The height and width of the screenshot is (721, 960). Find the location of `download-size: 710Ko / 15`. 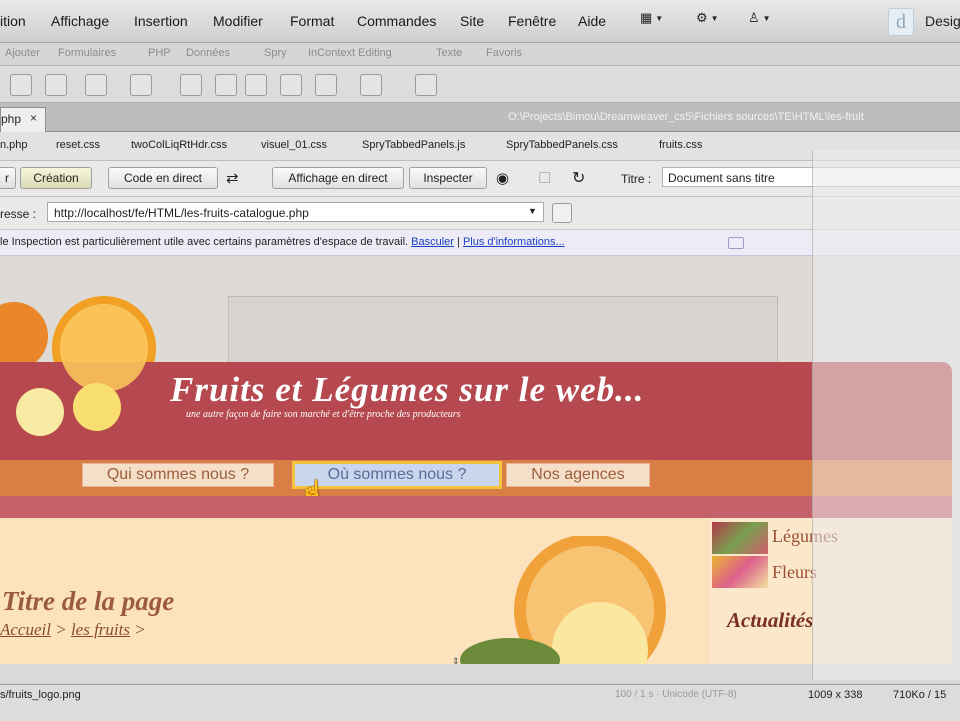

download-size: 710Ko / 15 is located at coordinates (920, 695).